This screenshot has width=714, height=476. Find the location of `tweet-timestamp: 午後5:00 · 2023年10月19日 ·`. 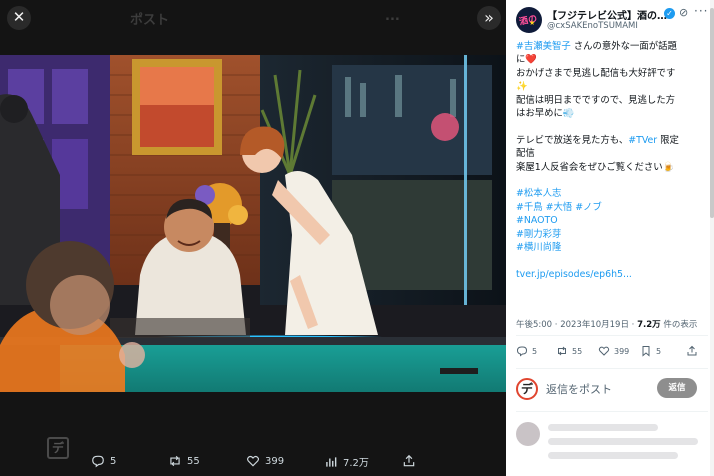

tweet-timestamp: 午後5:00 · 2023年10月19日 · is located at coordinates (576, 325).